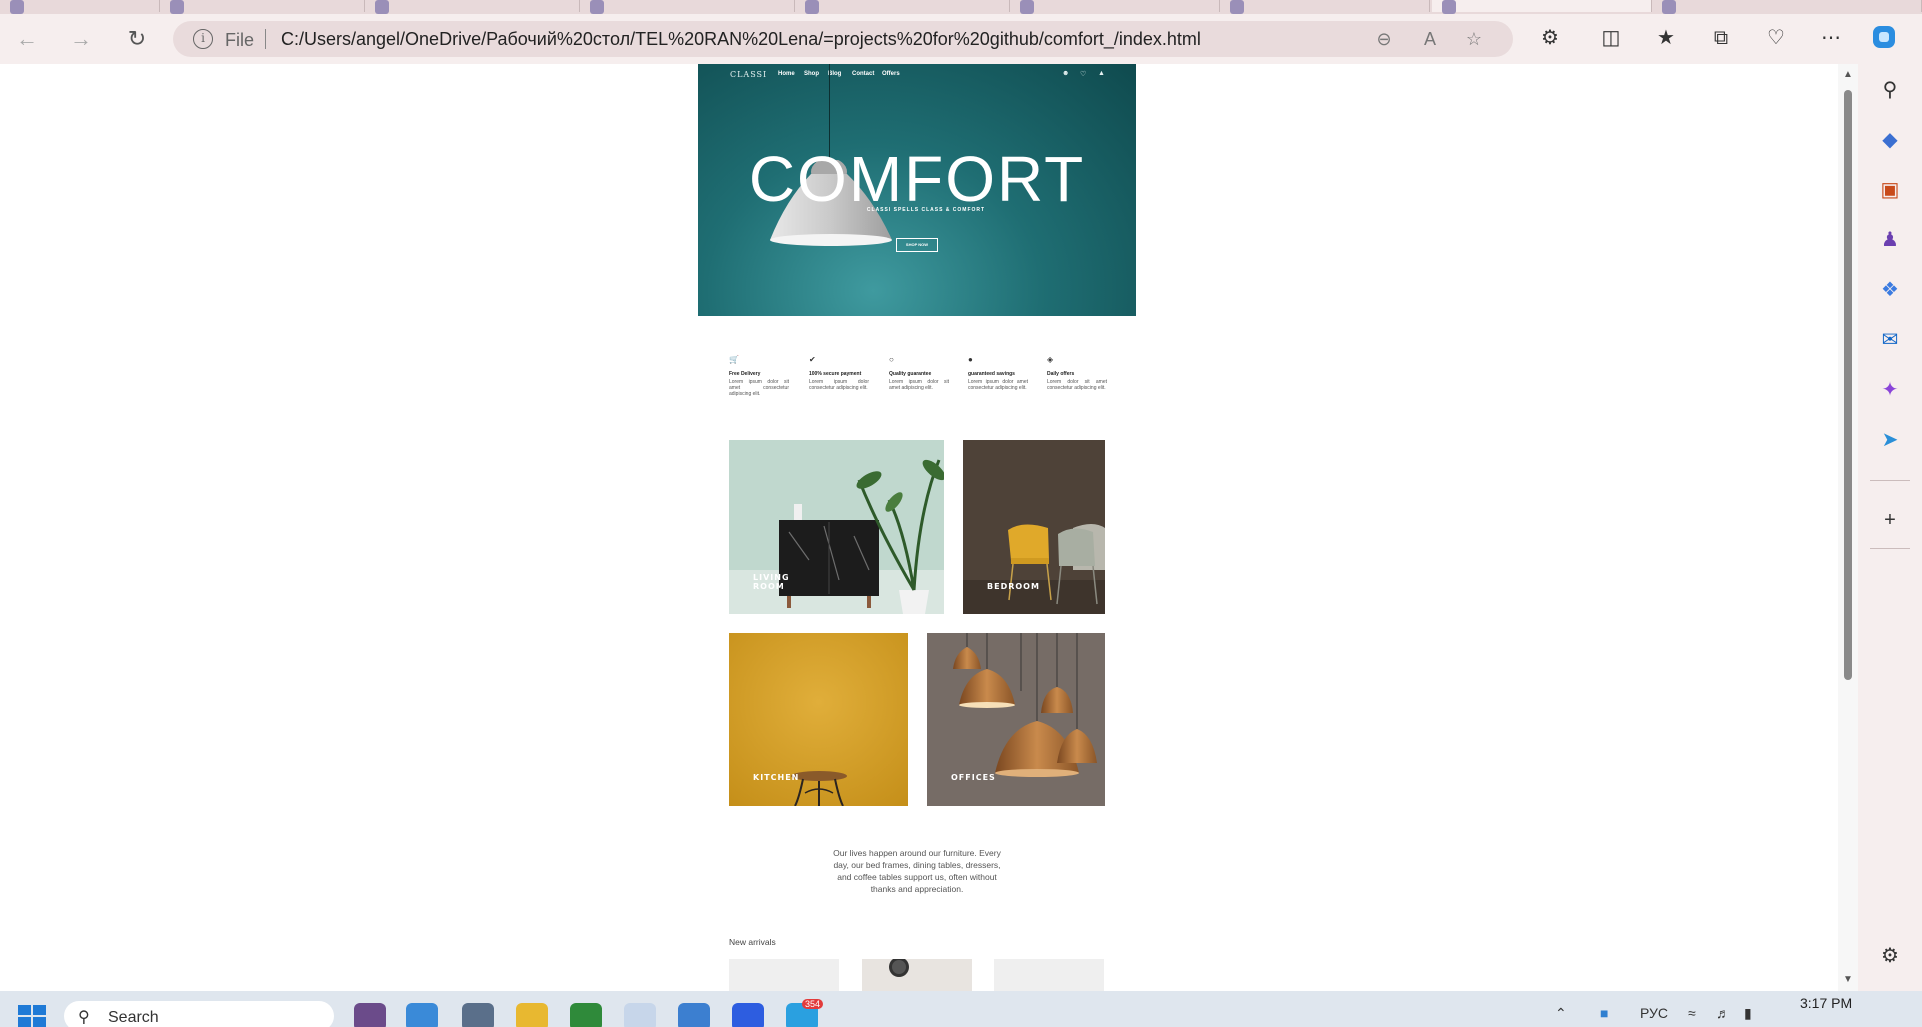 This screenshot has width=1922, height=1027. What do you see at coordinates (1748, 1013) in the screenshot?
I see `battery-icon: ▮` at bounding box center [1748, 1013].